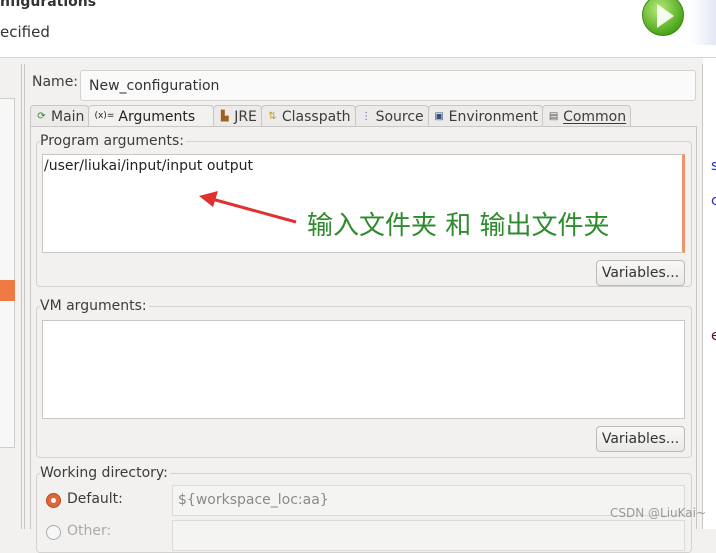 The height and width of the screenshot is (553, 716). I want to click on arrow-head, so click(208, 199).